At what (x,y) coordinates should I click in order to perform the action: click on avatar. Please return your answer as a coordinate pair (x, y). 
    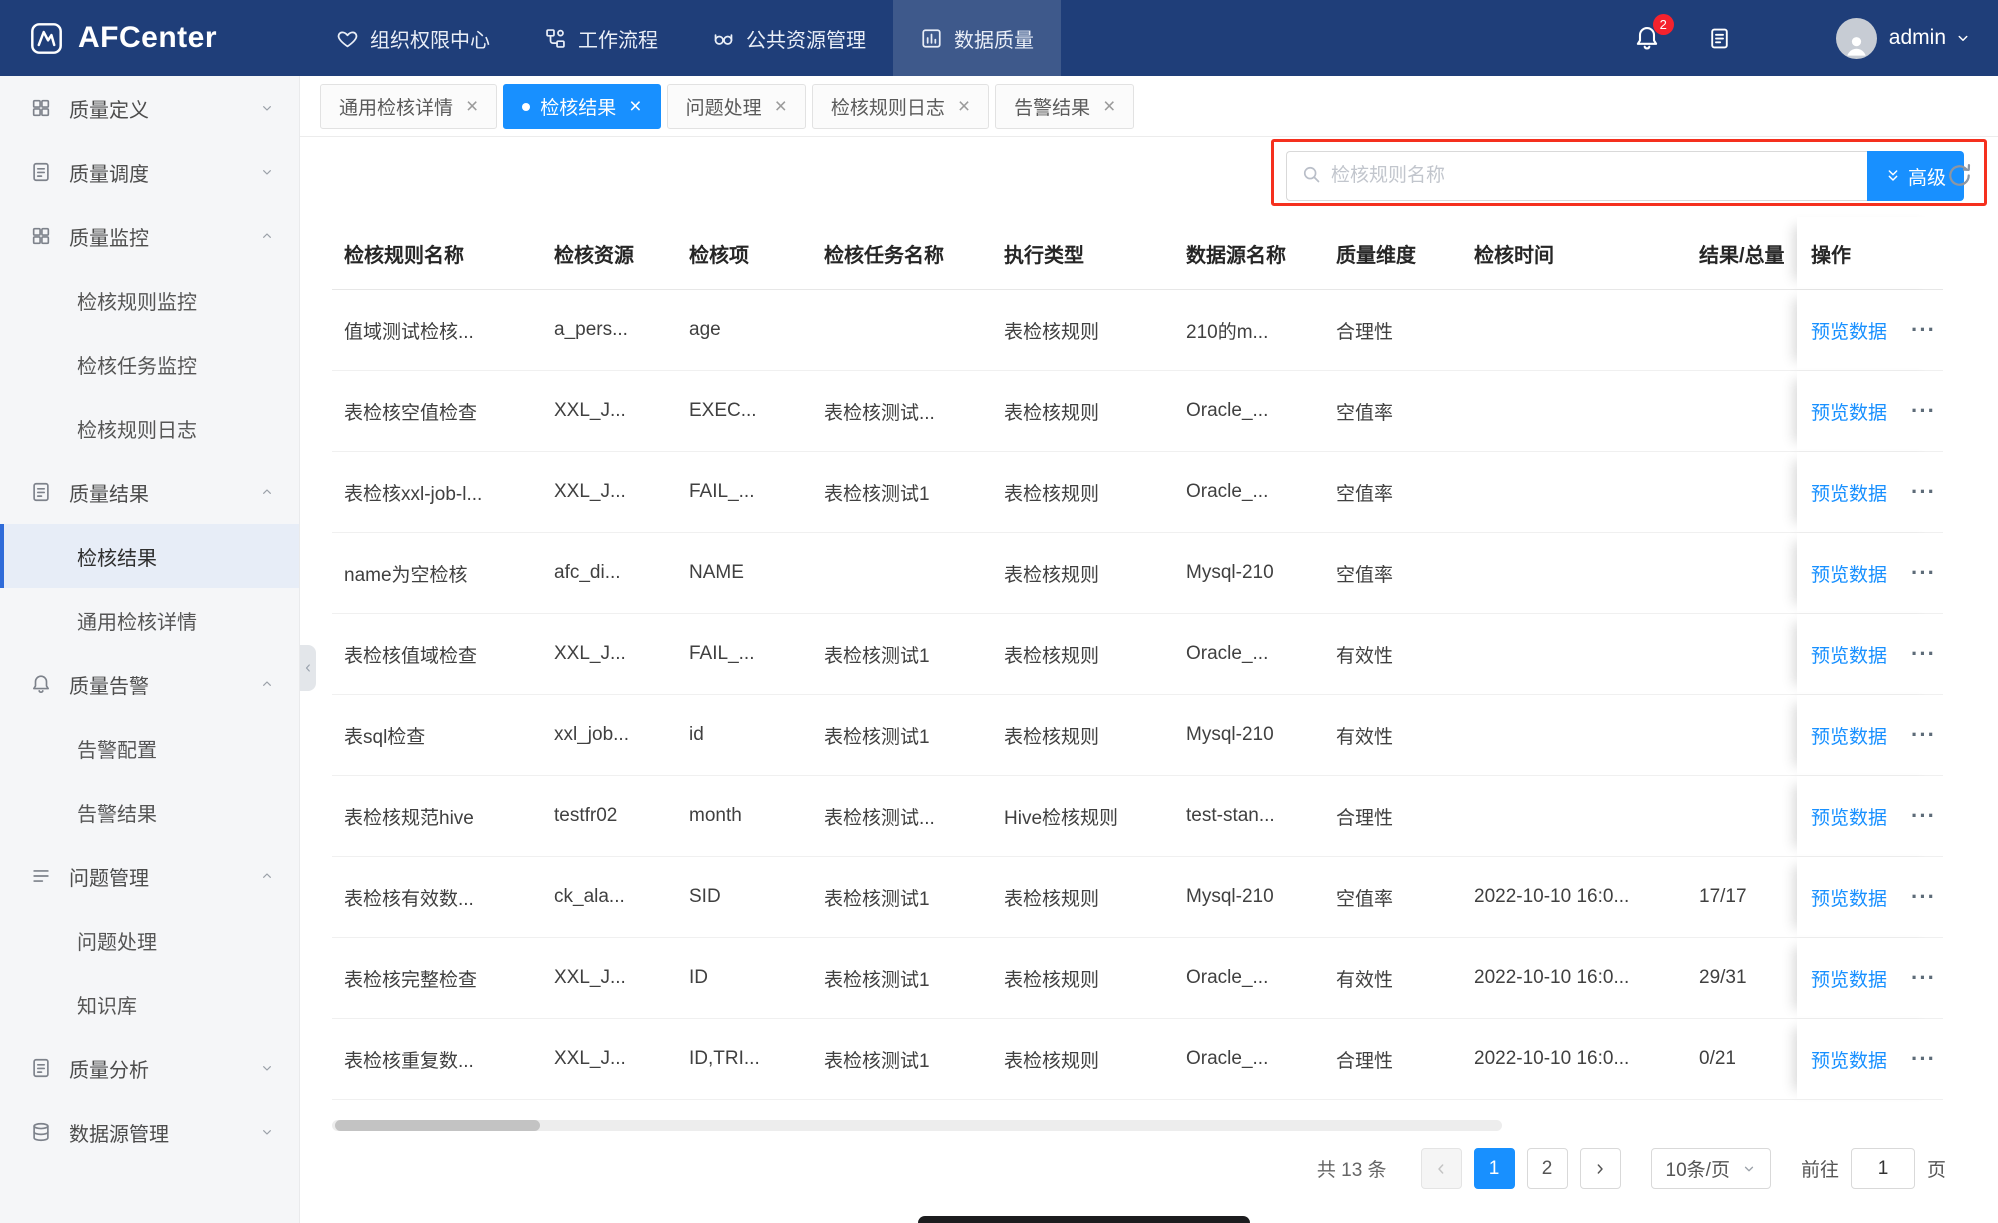
    Looking at the image, I should click on (1856, 38).